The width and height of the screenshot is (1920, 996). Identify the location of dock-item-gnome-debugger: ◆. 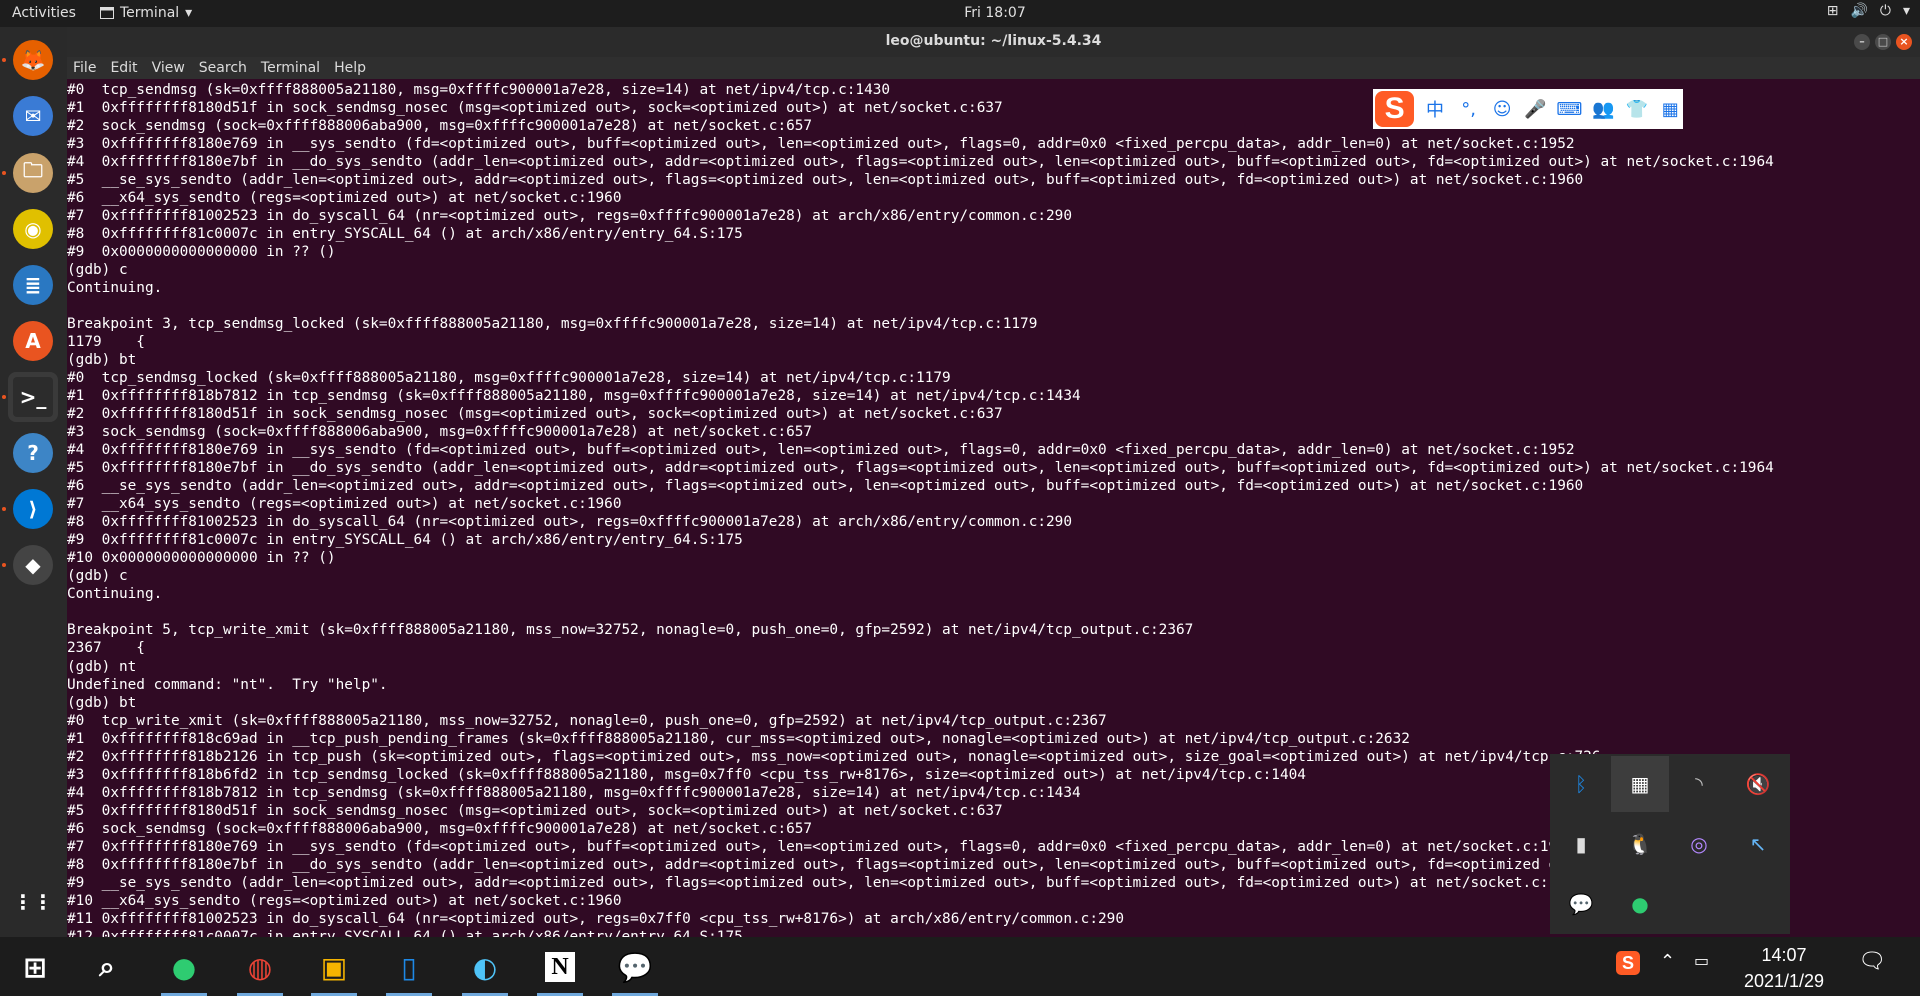
(33, 565).